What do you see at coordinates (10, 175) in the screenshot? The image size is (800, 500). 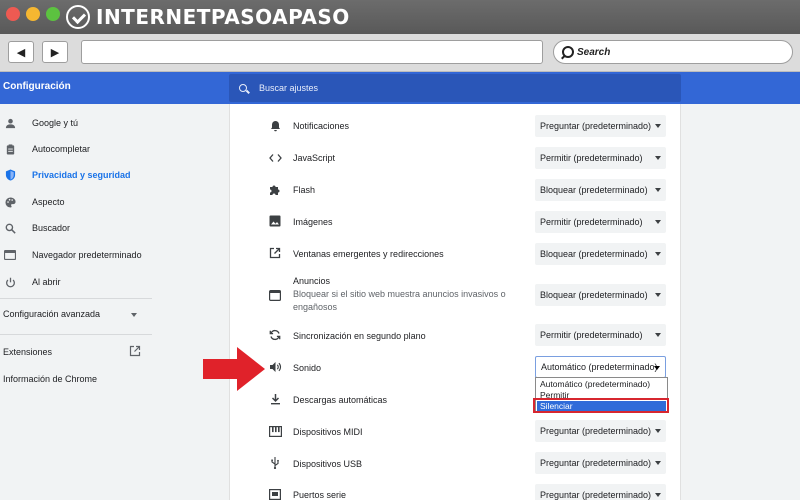 I see `shield-icon` at bounding box center [10, 175].